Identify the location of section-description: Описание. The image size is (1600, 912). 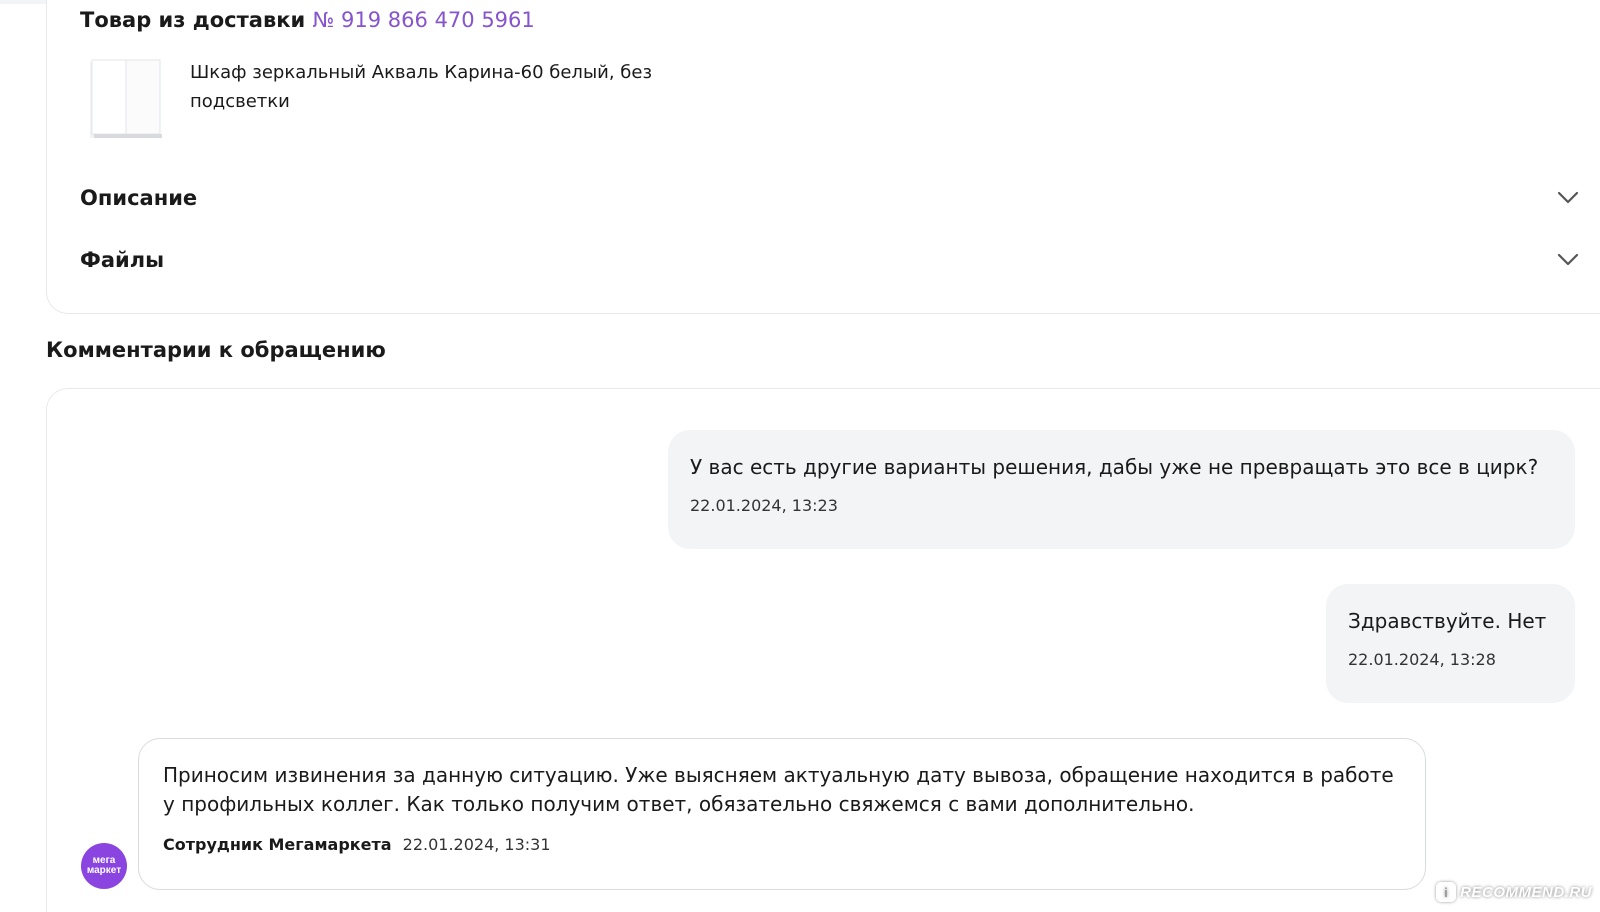
(830, 201).